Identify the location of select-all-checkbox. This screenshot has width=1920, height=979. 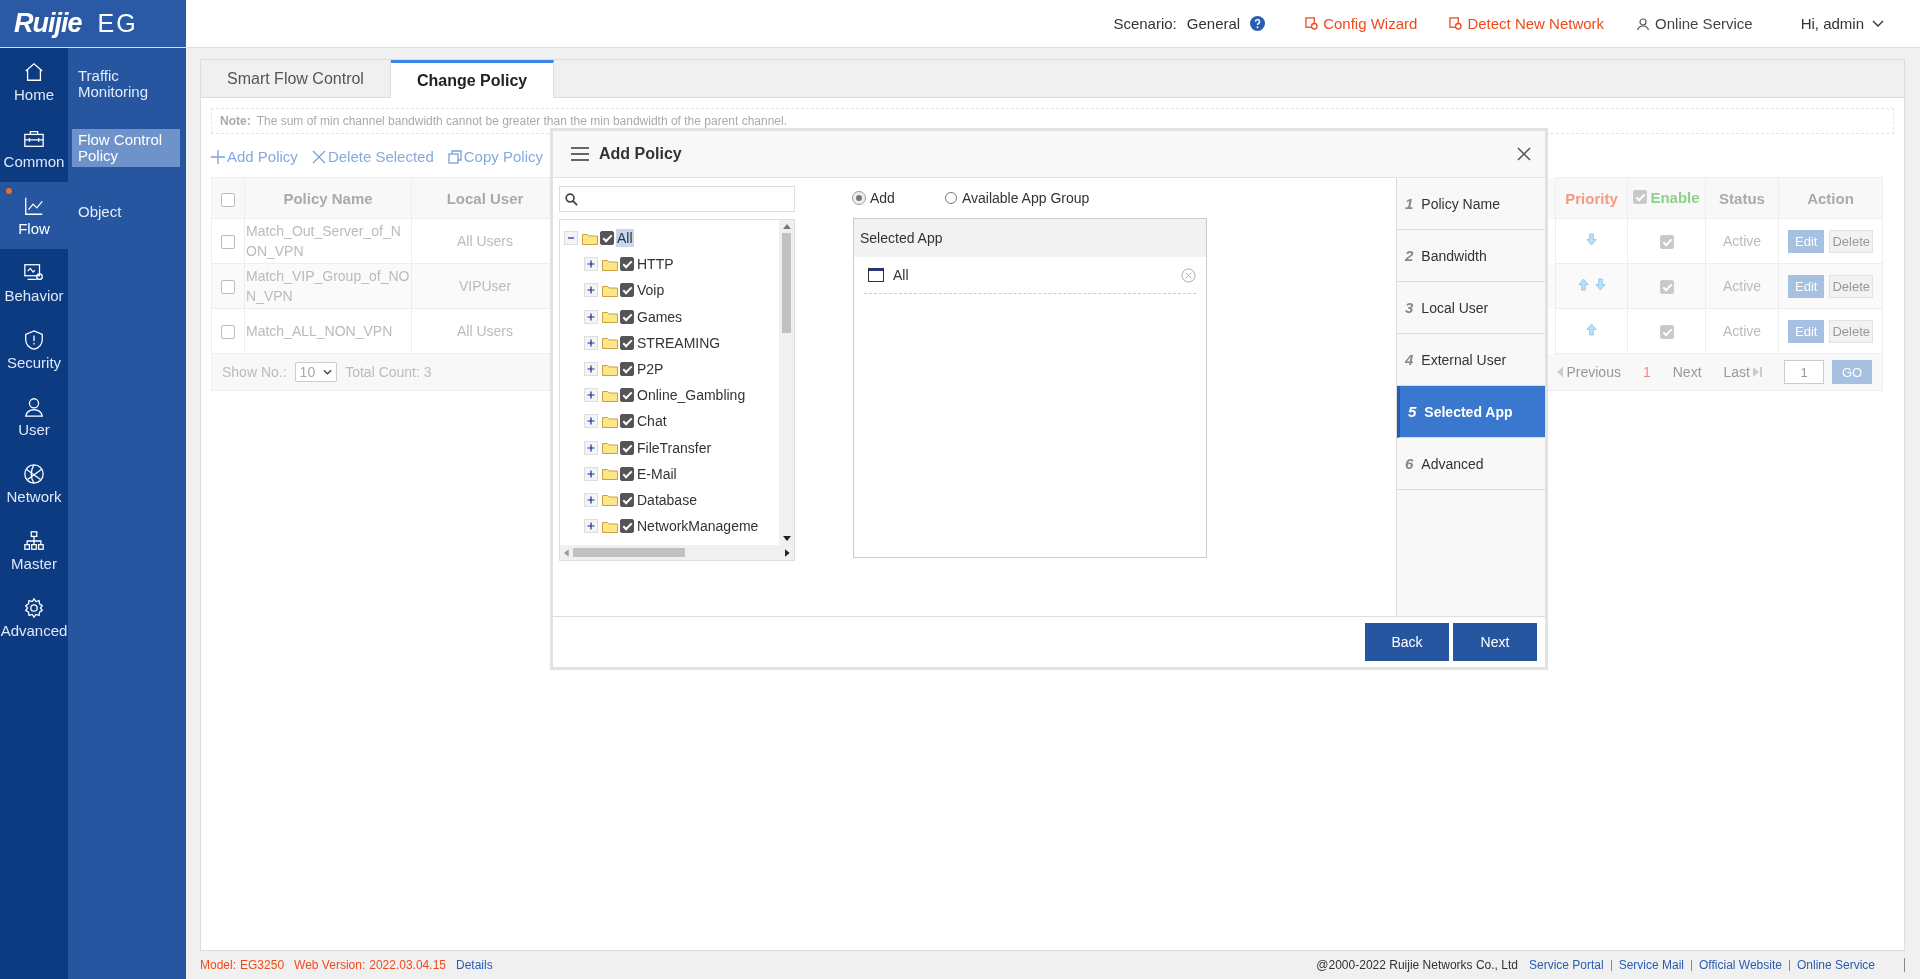
(228, 199).